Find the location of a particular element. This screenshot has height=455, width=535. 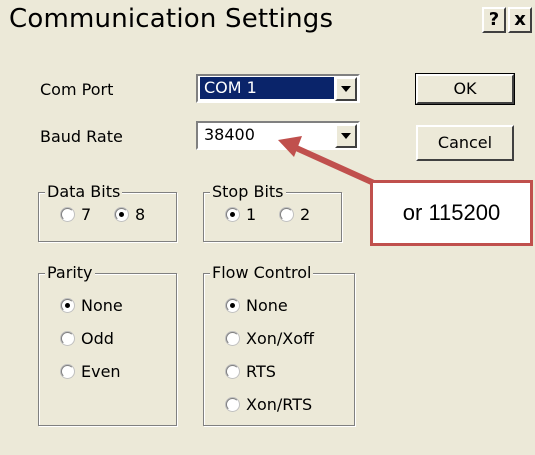

annotation-callout: or 115200 is located at coordinates (451, 213).